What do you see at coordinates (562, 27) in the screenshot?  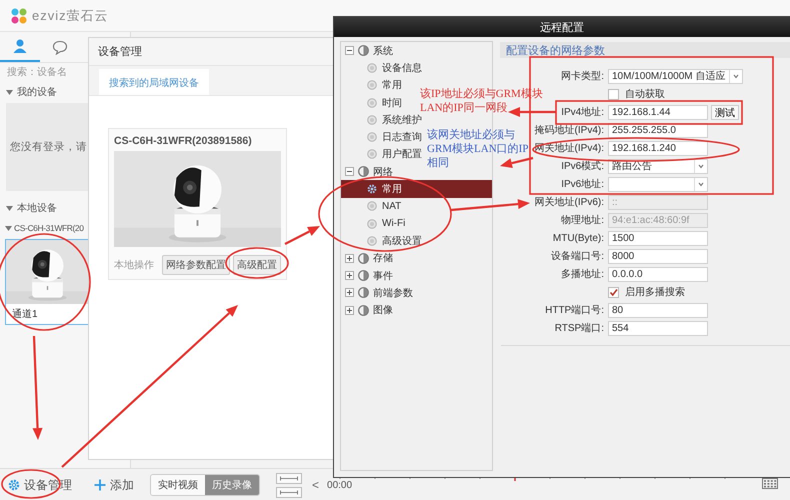 I see `window-title: 远程配置` at bounding box center [562, 27].